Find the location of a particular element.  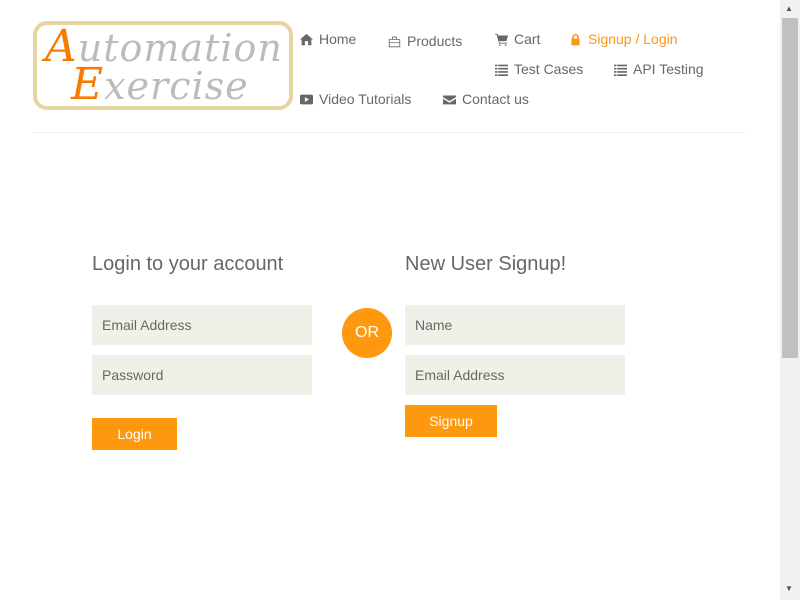

scroll-down-icon: ▼ is located at coordinates (789, 588).